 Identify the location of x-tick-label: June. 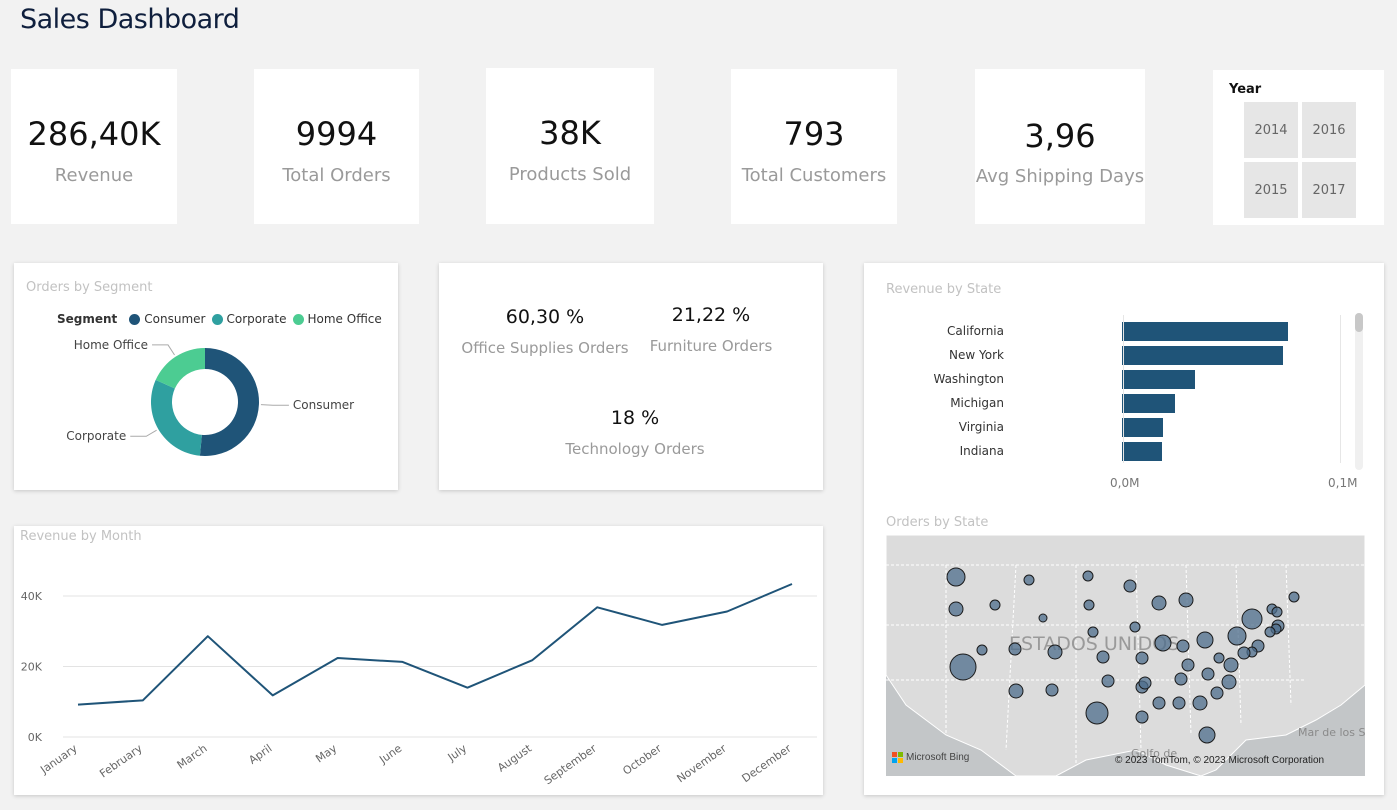
(390, 754).